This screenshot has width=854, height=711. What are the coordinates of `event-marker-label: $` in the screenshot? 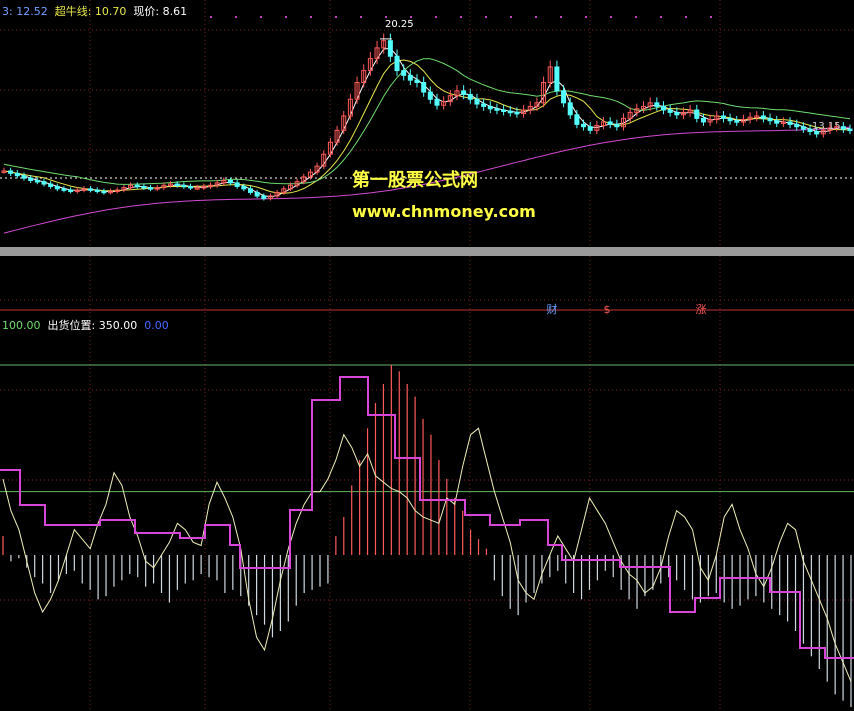 It's located at (607, 309).